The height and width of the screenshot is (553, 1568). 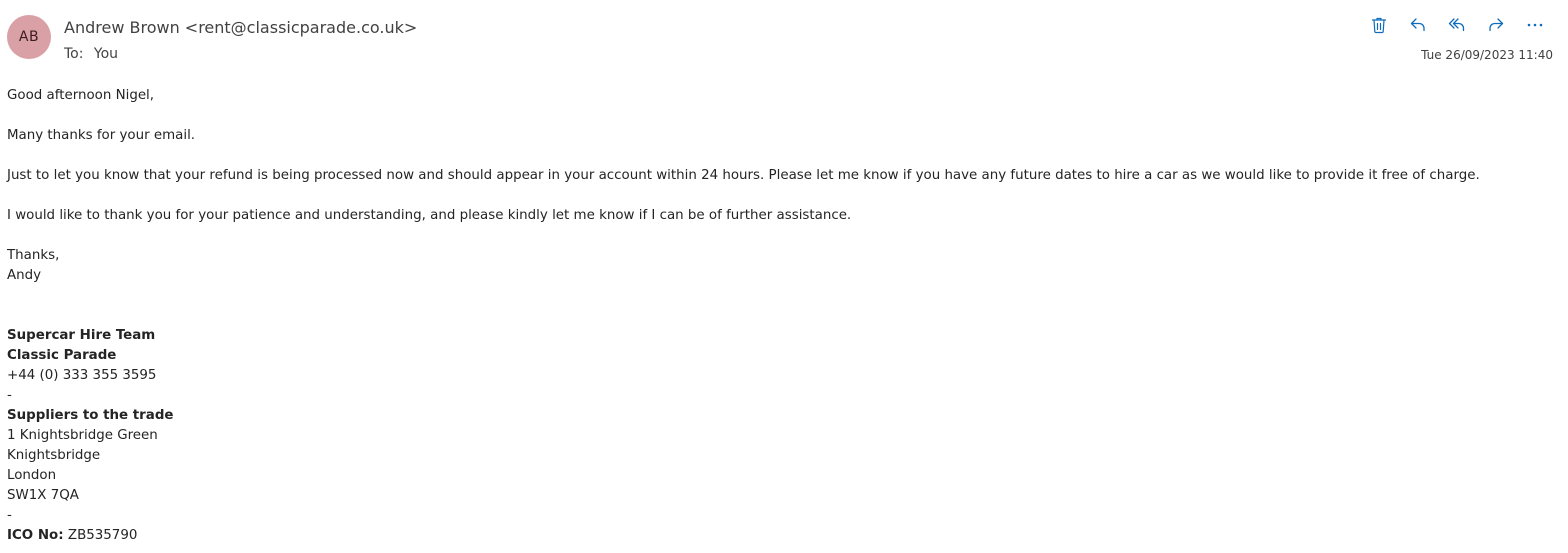 What do you see at coordinates (102, 535) in the screenshot?
I see `ico-value: ZB535790` at bounding box center [102, 535].